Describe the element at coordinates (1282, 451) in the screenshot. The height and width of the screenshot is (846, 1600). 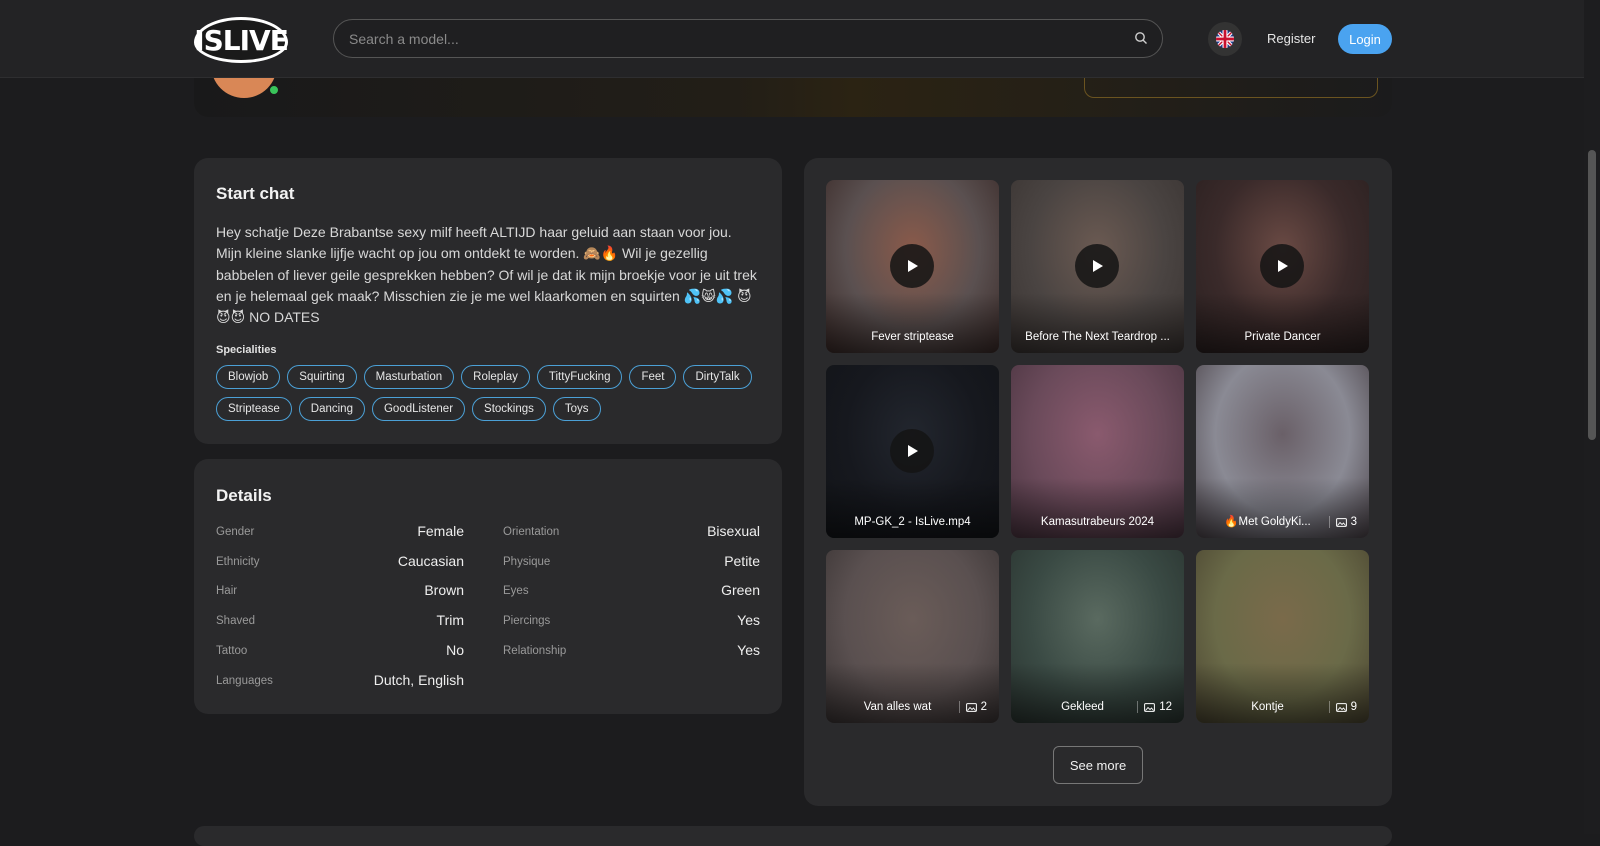
I see `album-tile: 🔥Met GoldyKi... 3` at that location.